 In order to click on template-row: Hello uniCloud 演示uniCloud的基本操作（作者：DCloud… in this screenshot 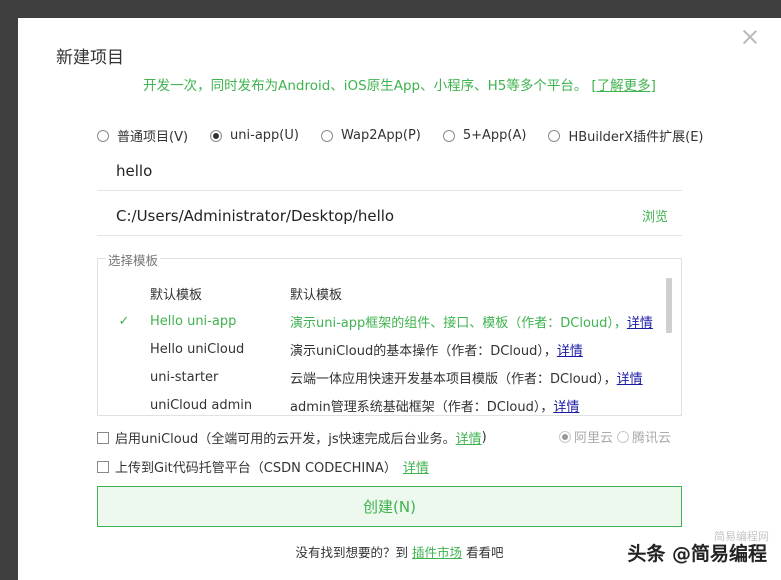, I will do `click(383, 349)`.